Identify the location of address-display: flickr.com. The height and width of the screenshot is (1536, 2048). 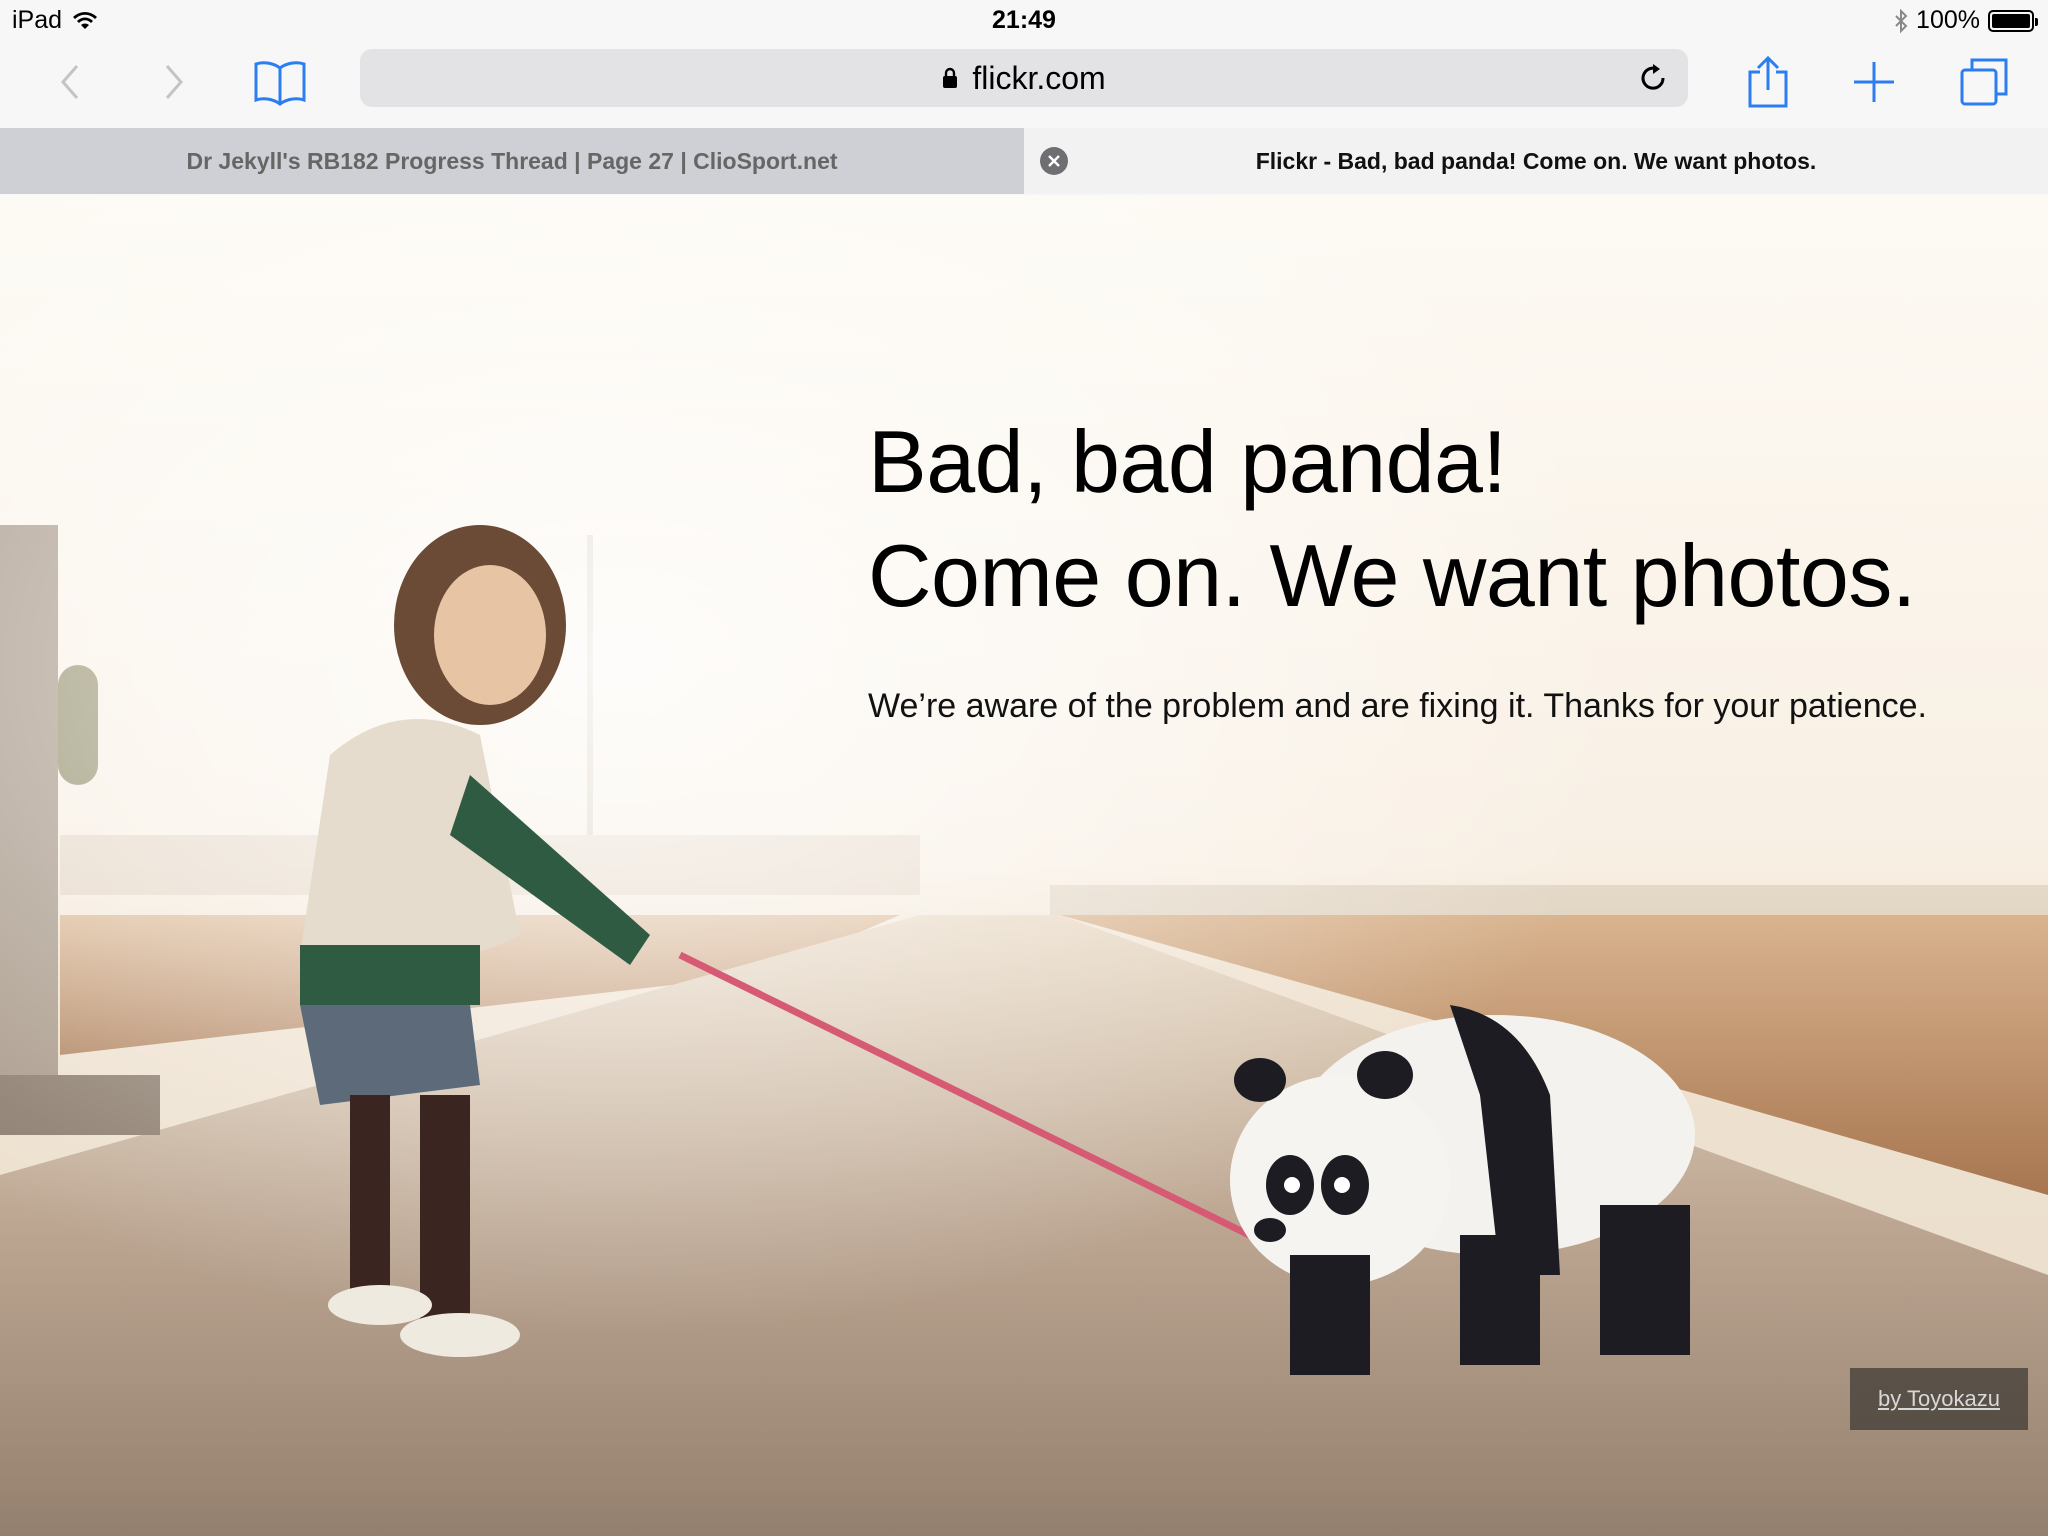
(1024, 78).